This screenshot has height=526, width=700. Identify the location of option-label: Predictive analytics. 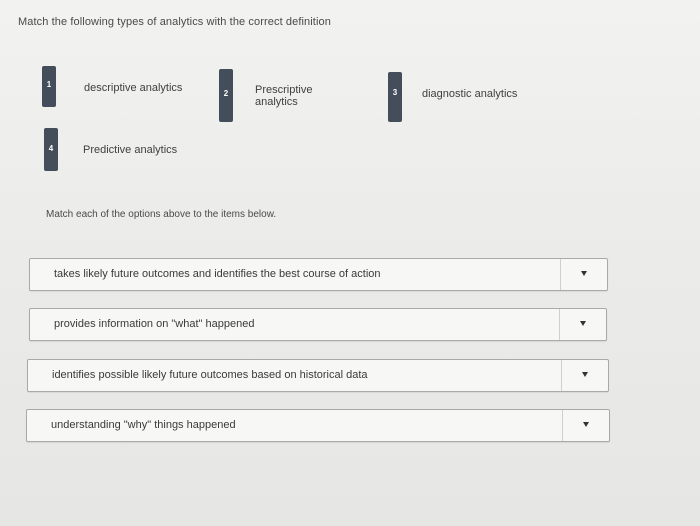
(130, 150).